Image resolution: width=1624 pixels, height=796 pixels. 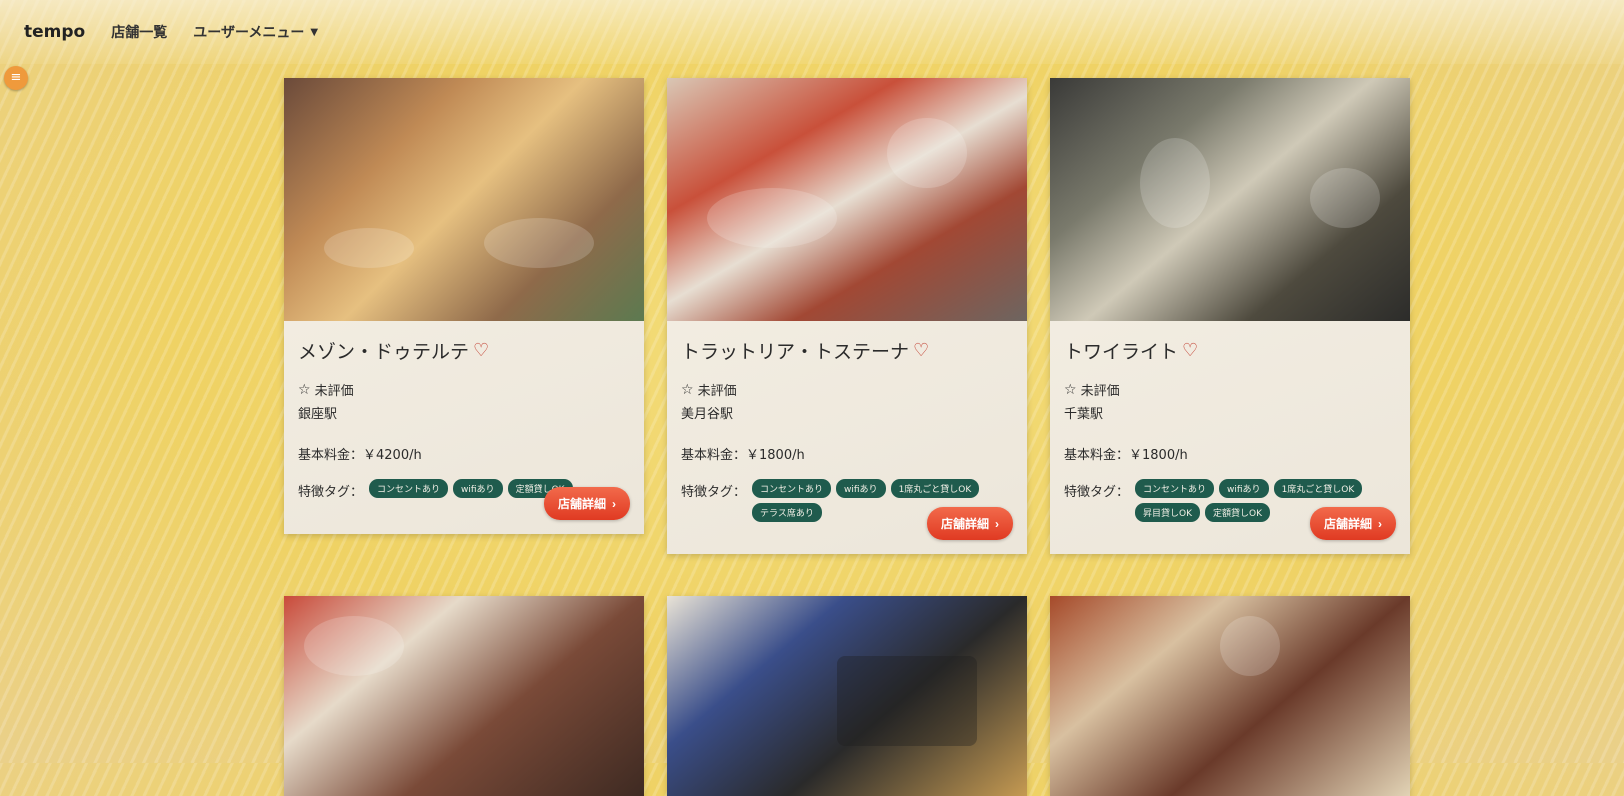 What do you see at coordinates (1121, 350) in the screenshot?
I see `store-name: トワイライト` at bounding box center [1121, 350].